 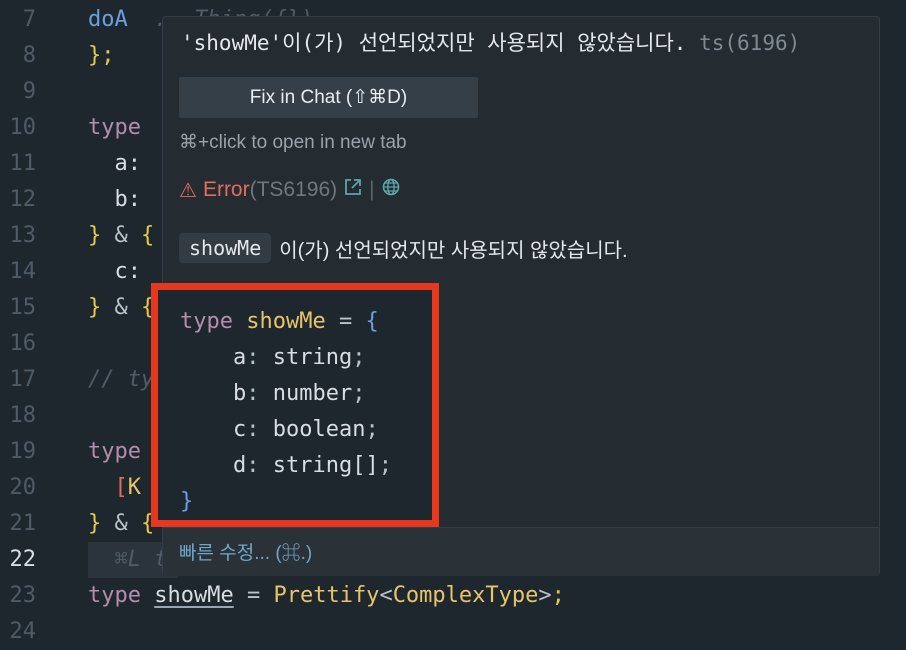 I want to click on line-number: 19, so click(x=23, y=451).